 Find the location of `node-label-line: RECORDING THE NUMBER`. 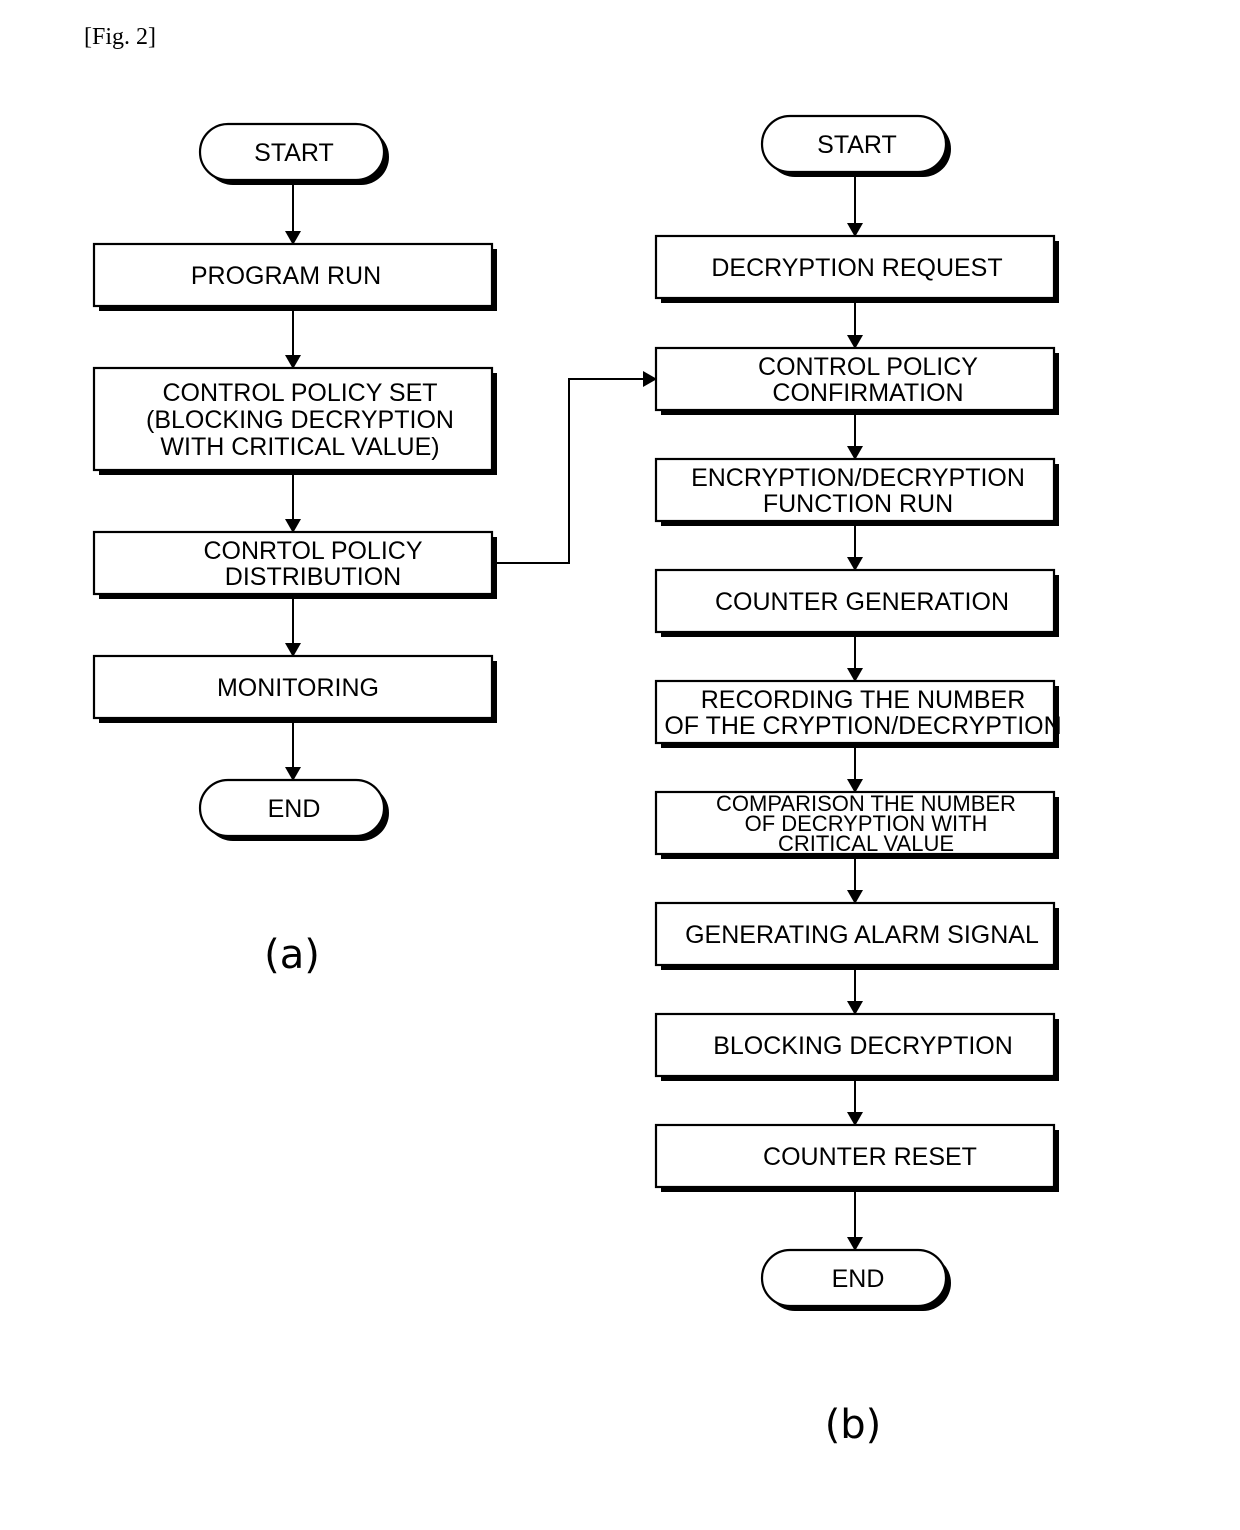

node-label-line: RECORDING THE NUMBER is located at coordinates (863, 700).